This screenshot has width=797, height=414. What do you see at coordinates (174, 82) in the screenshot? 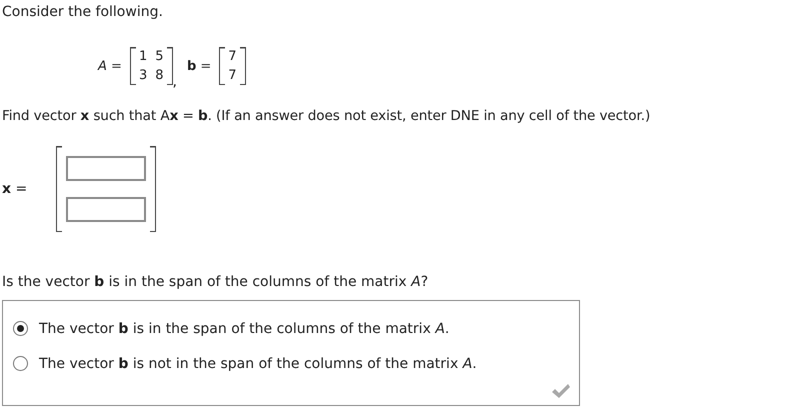
I see `comma: ,` at bounding box center [174, 82].